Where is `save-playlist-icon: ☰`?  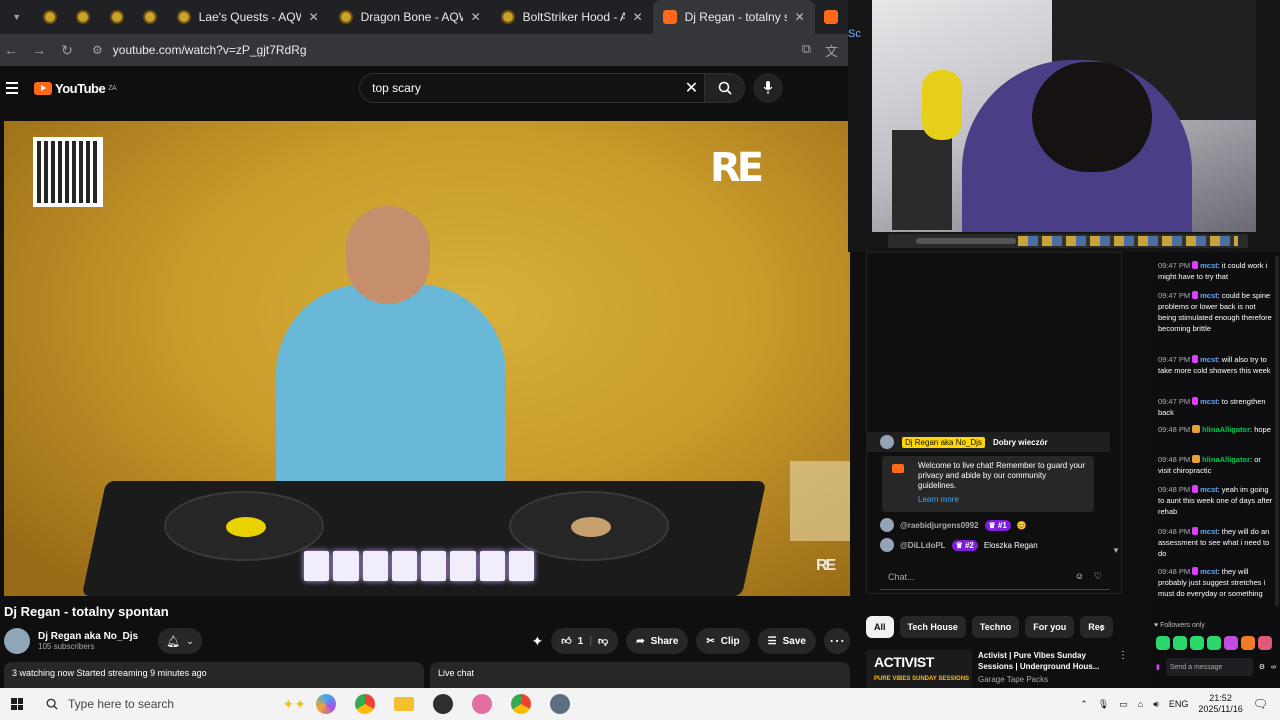
save-playlist-icon: ☰ is located at coordinates (772, 641).